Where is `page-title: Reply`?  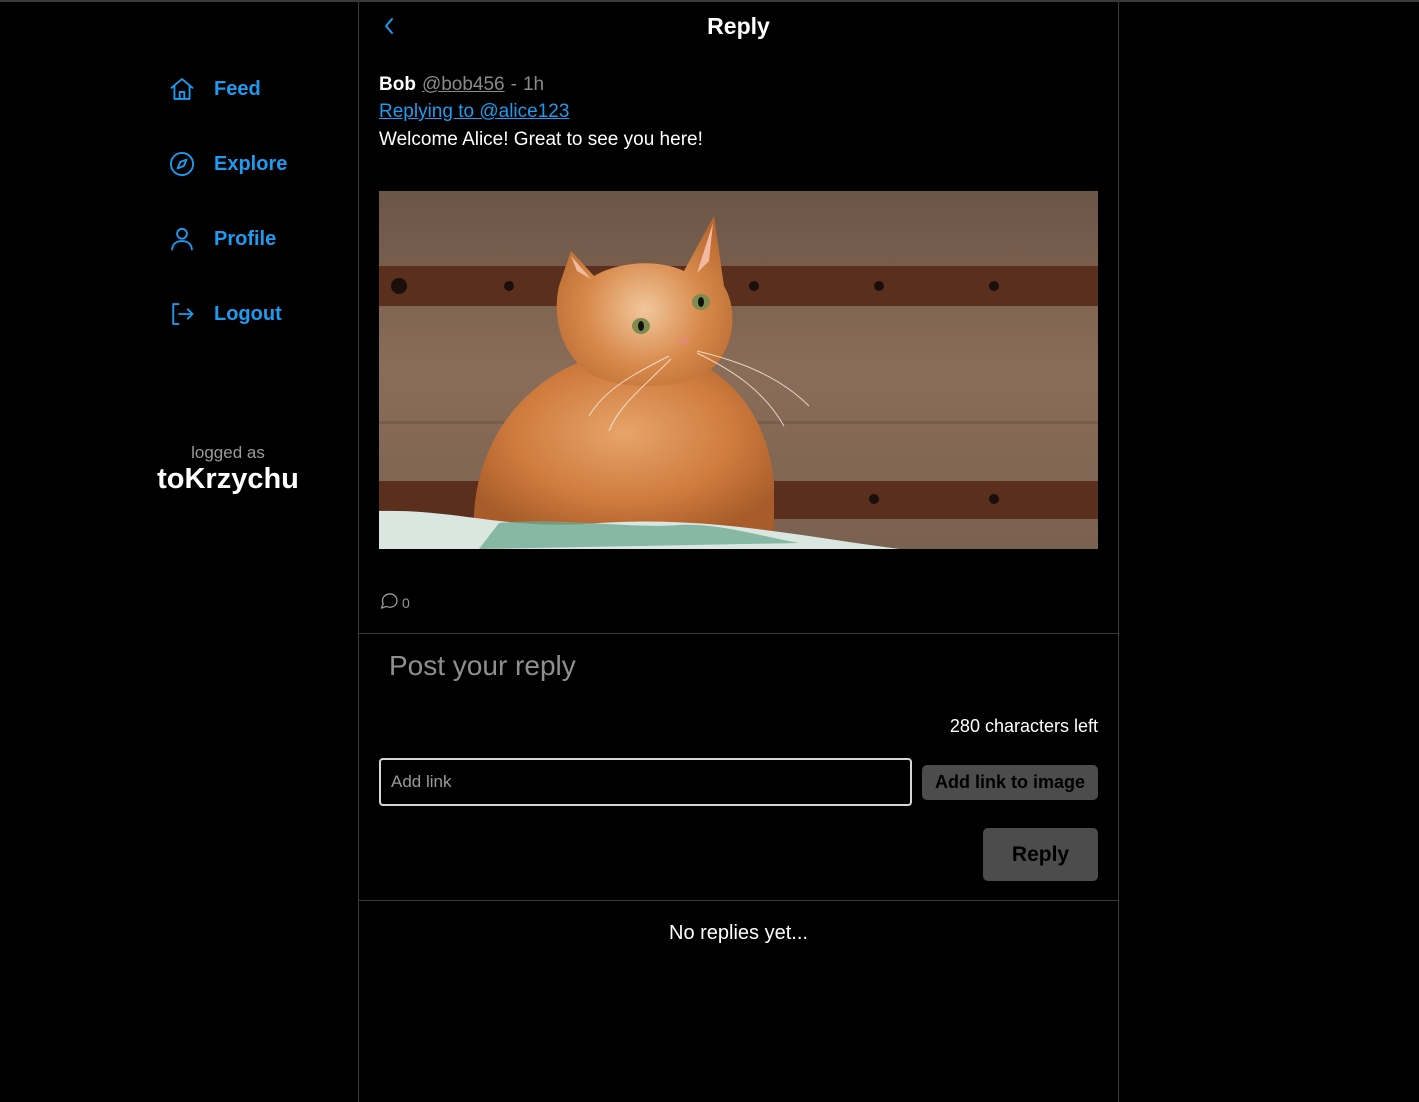 page-title: Reply is located at coordinates (738, 26).